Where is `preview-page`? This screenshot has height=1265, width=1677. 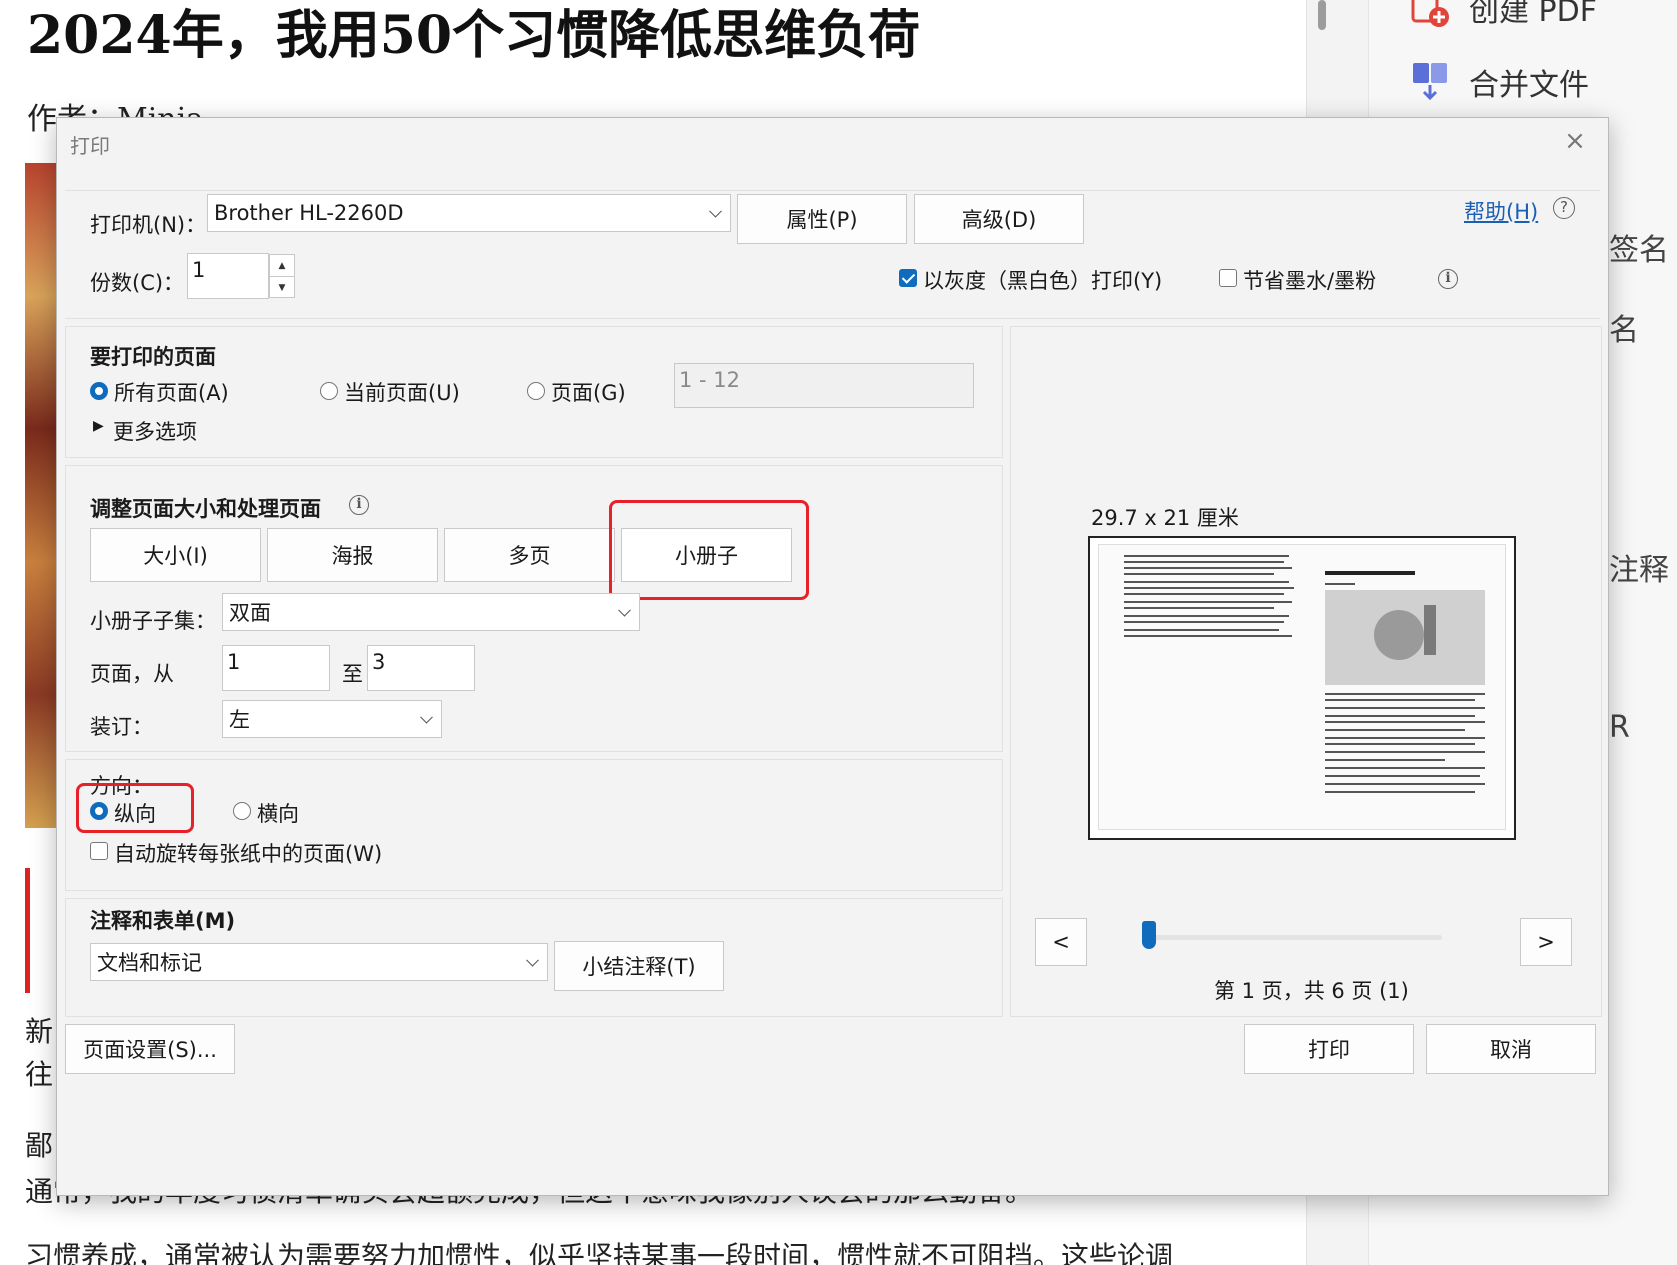
preview-page is located at coordinates (1302, 688).